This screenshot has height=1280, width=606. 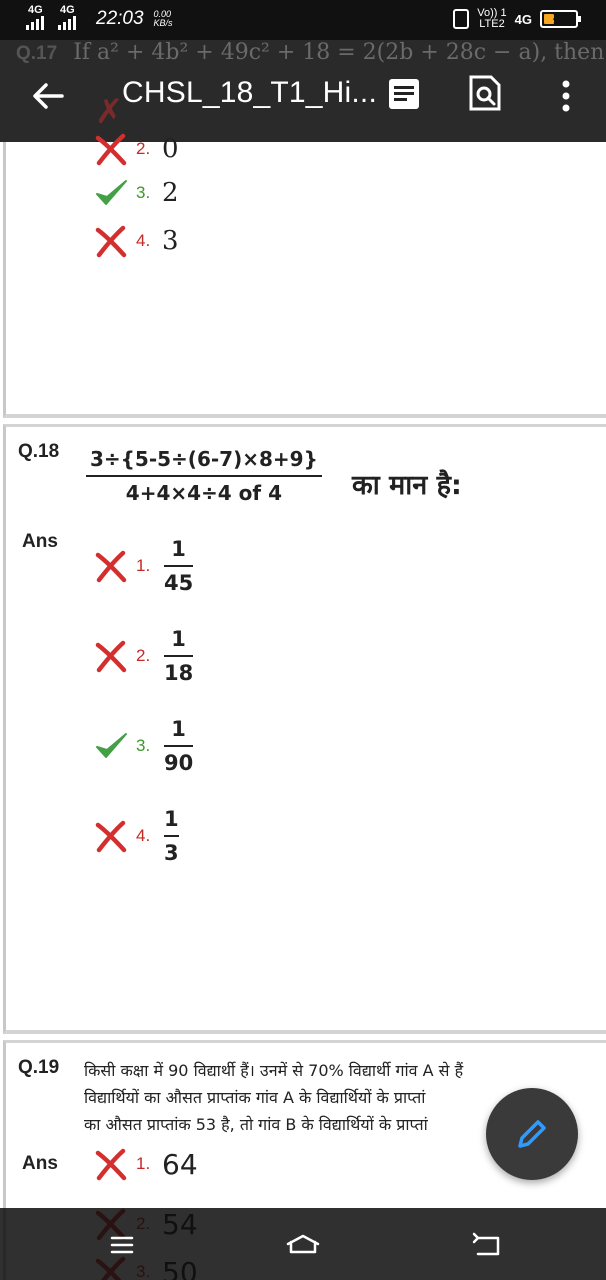 I want to click on document-list-icon, so click(x=404, y=94).